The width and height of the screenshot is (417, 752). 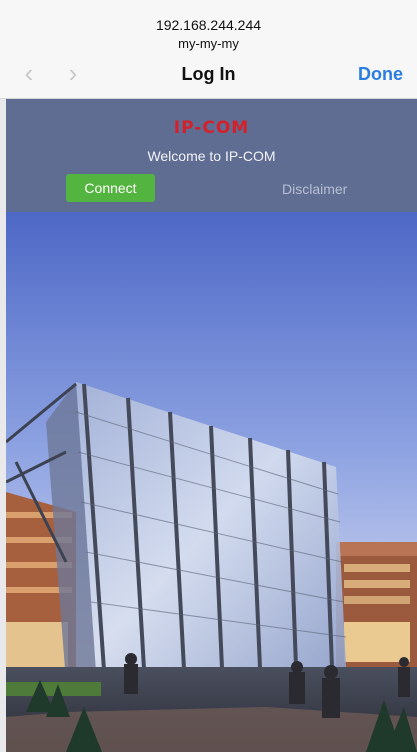 I want to click on browser-toolbar: 192.168.244.244 my-my-my ‹ › Log In Done, so click(x=208, y=49).